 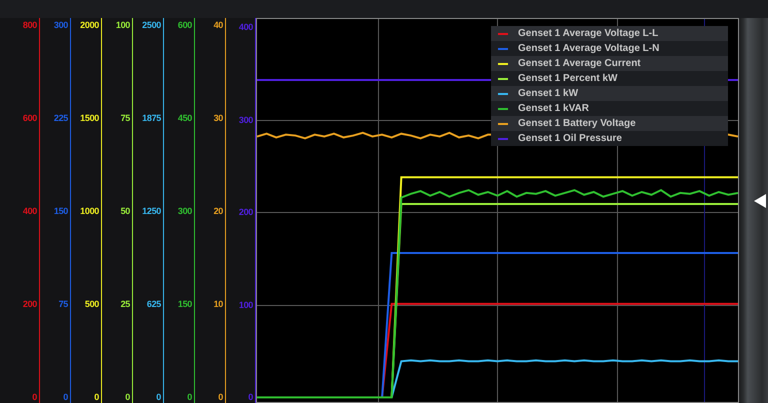 I want to click on legend-label: Genset 1 Average Current, so click(x=579, y=63).